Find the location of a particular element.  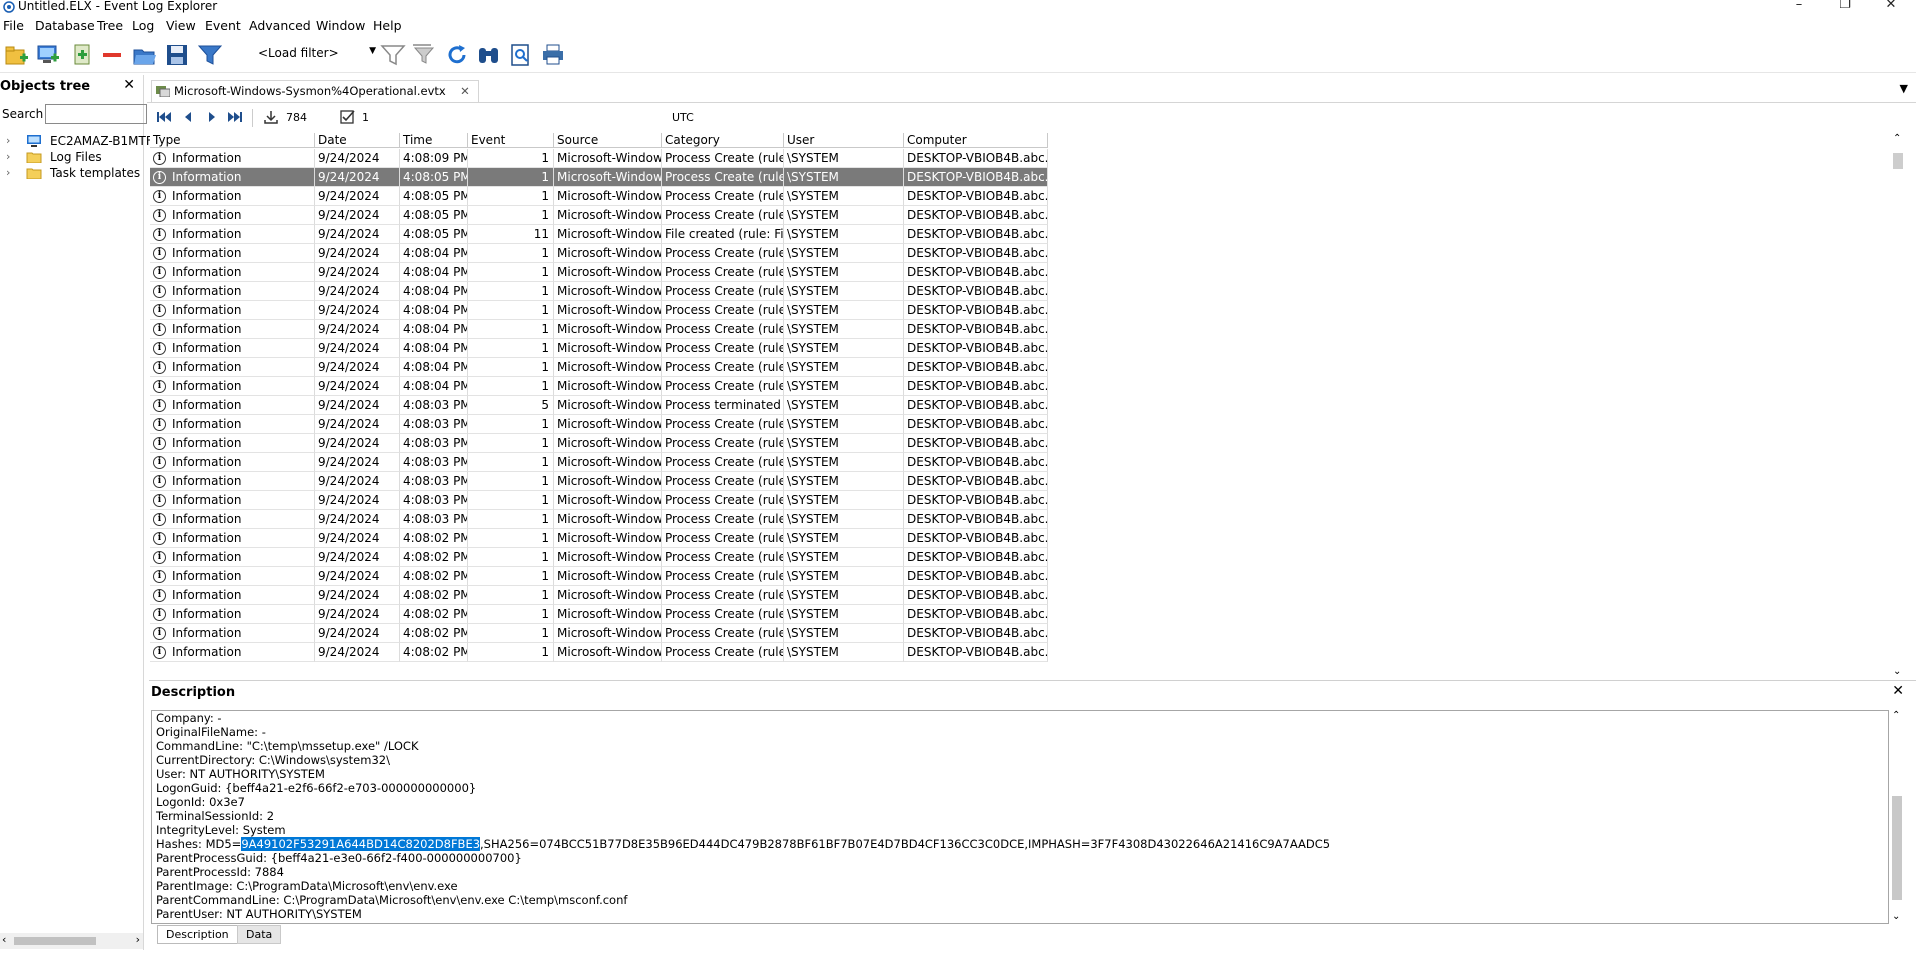

horizontal-scrollbar: ‹ › is located at coordinates (71, 941).